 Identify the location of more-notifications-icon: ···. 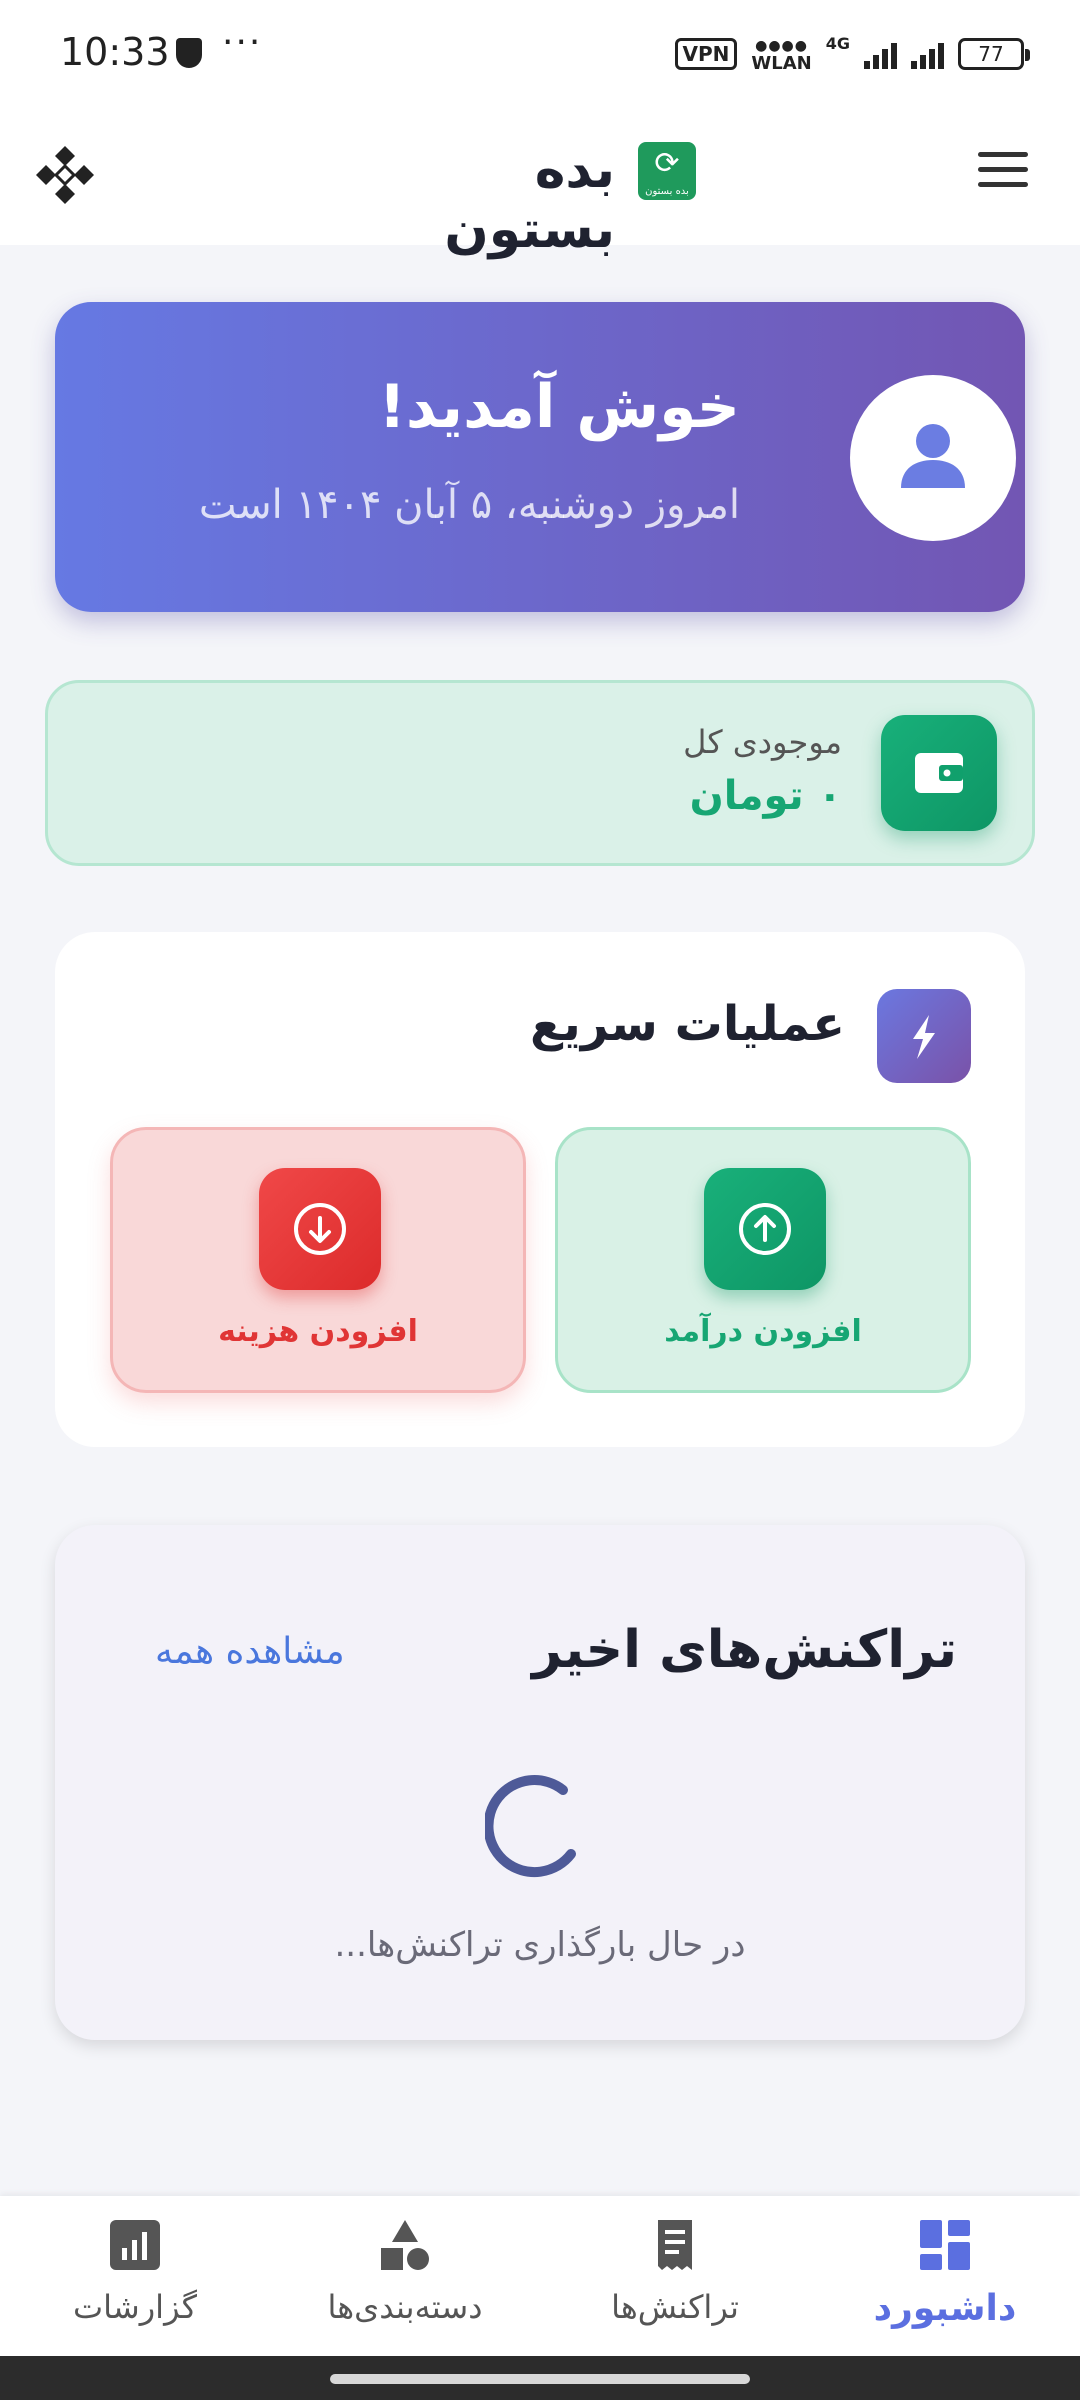
(242, 42).